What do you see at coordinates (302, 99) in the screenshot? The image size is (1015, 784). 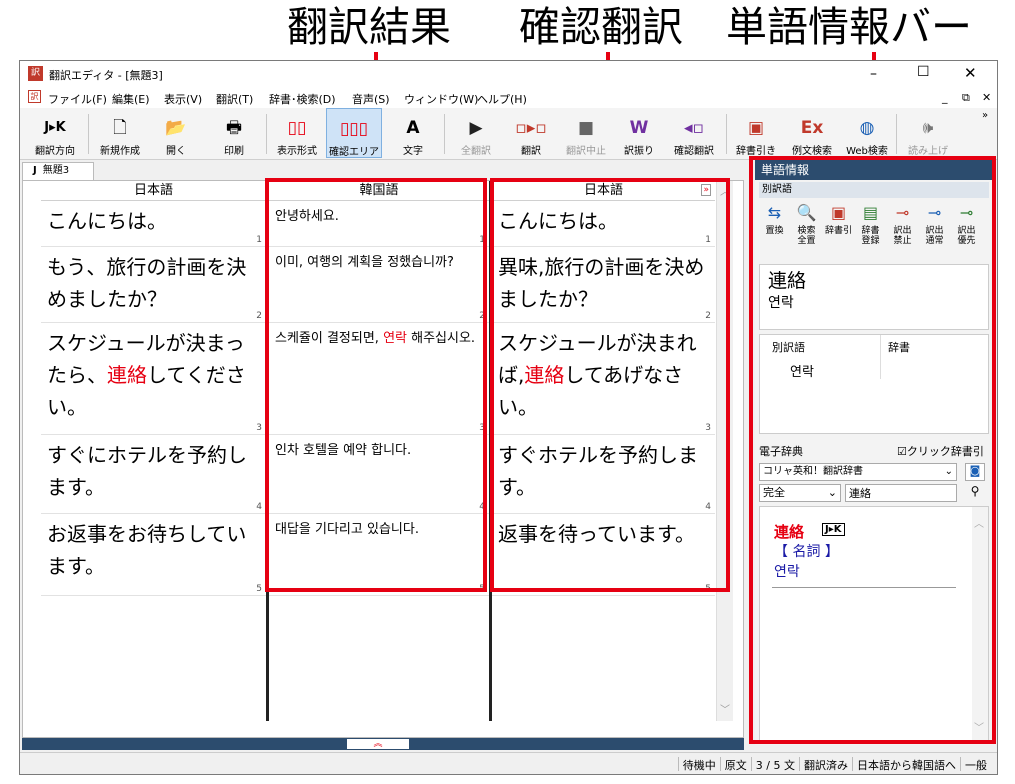 I see `menu-dictionary: 辞書･検索(D)` at bounding box center [302, 99].